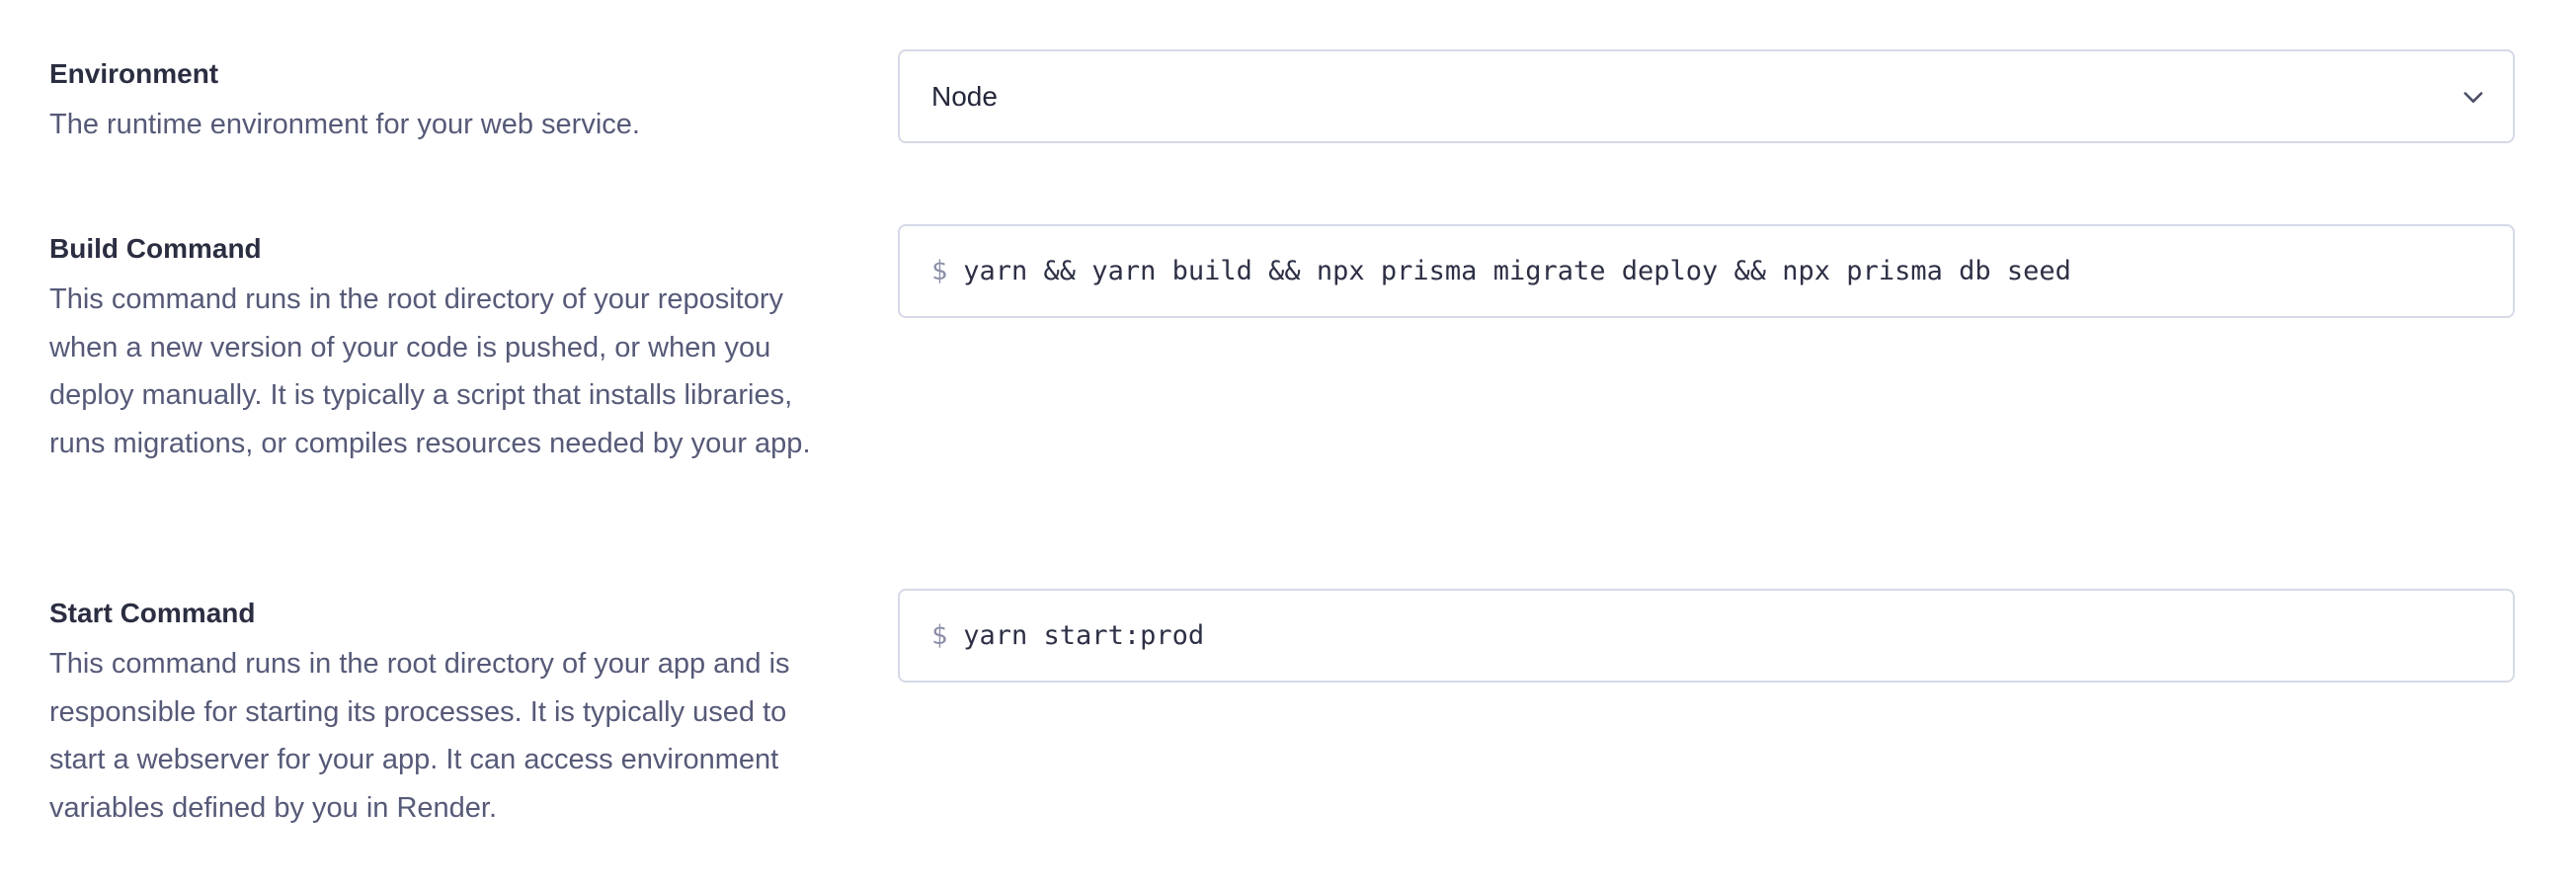 The image size is (2576, 887). I want to click on start-command-field: $, so click(1706, 636).